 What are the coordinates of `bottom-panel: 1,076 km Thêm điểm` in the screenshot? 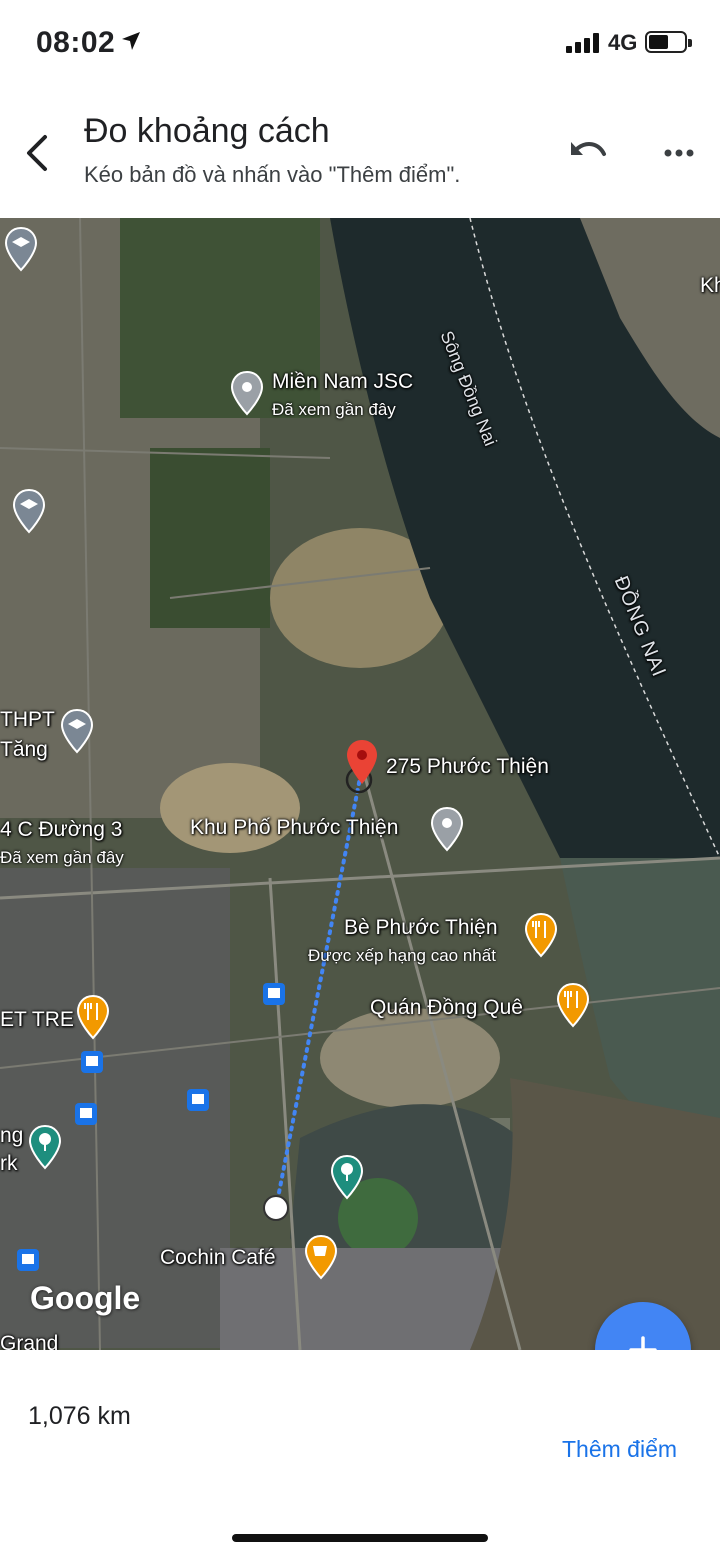 It's located at (360, 1454).